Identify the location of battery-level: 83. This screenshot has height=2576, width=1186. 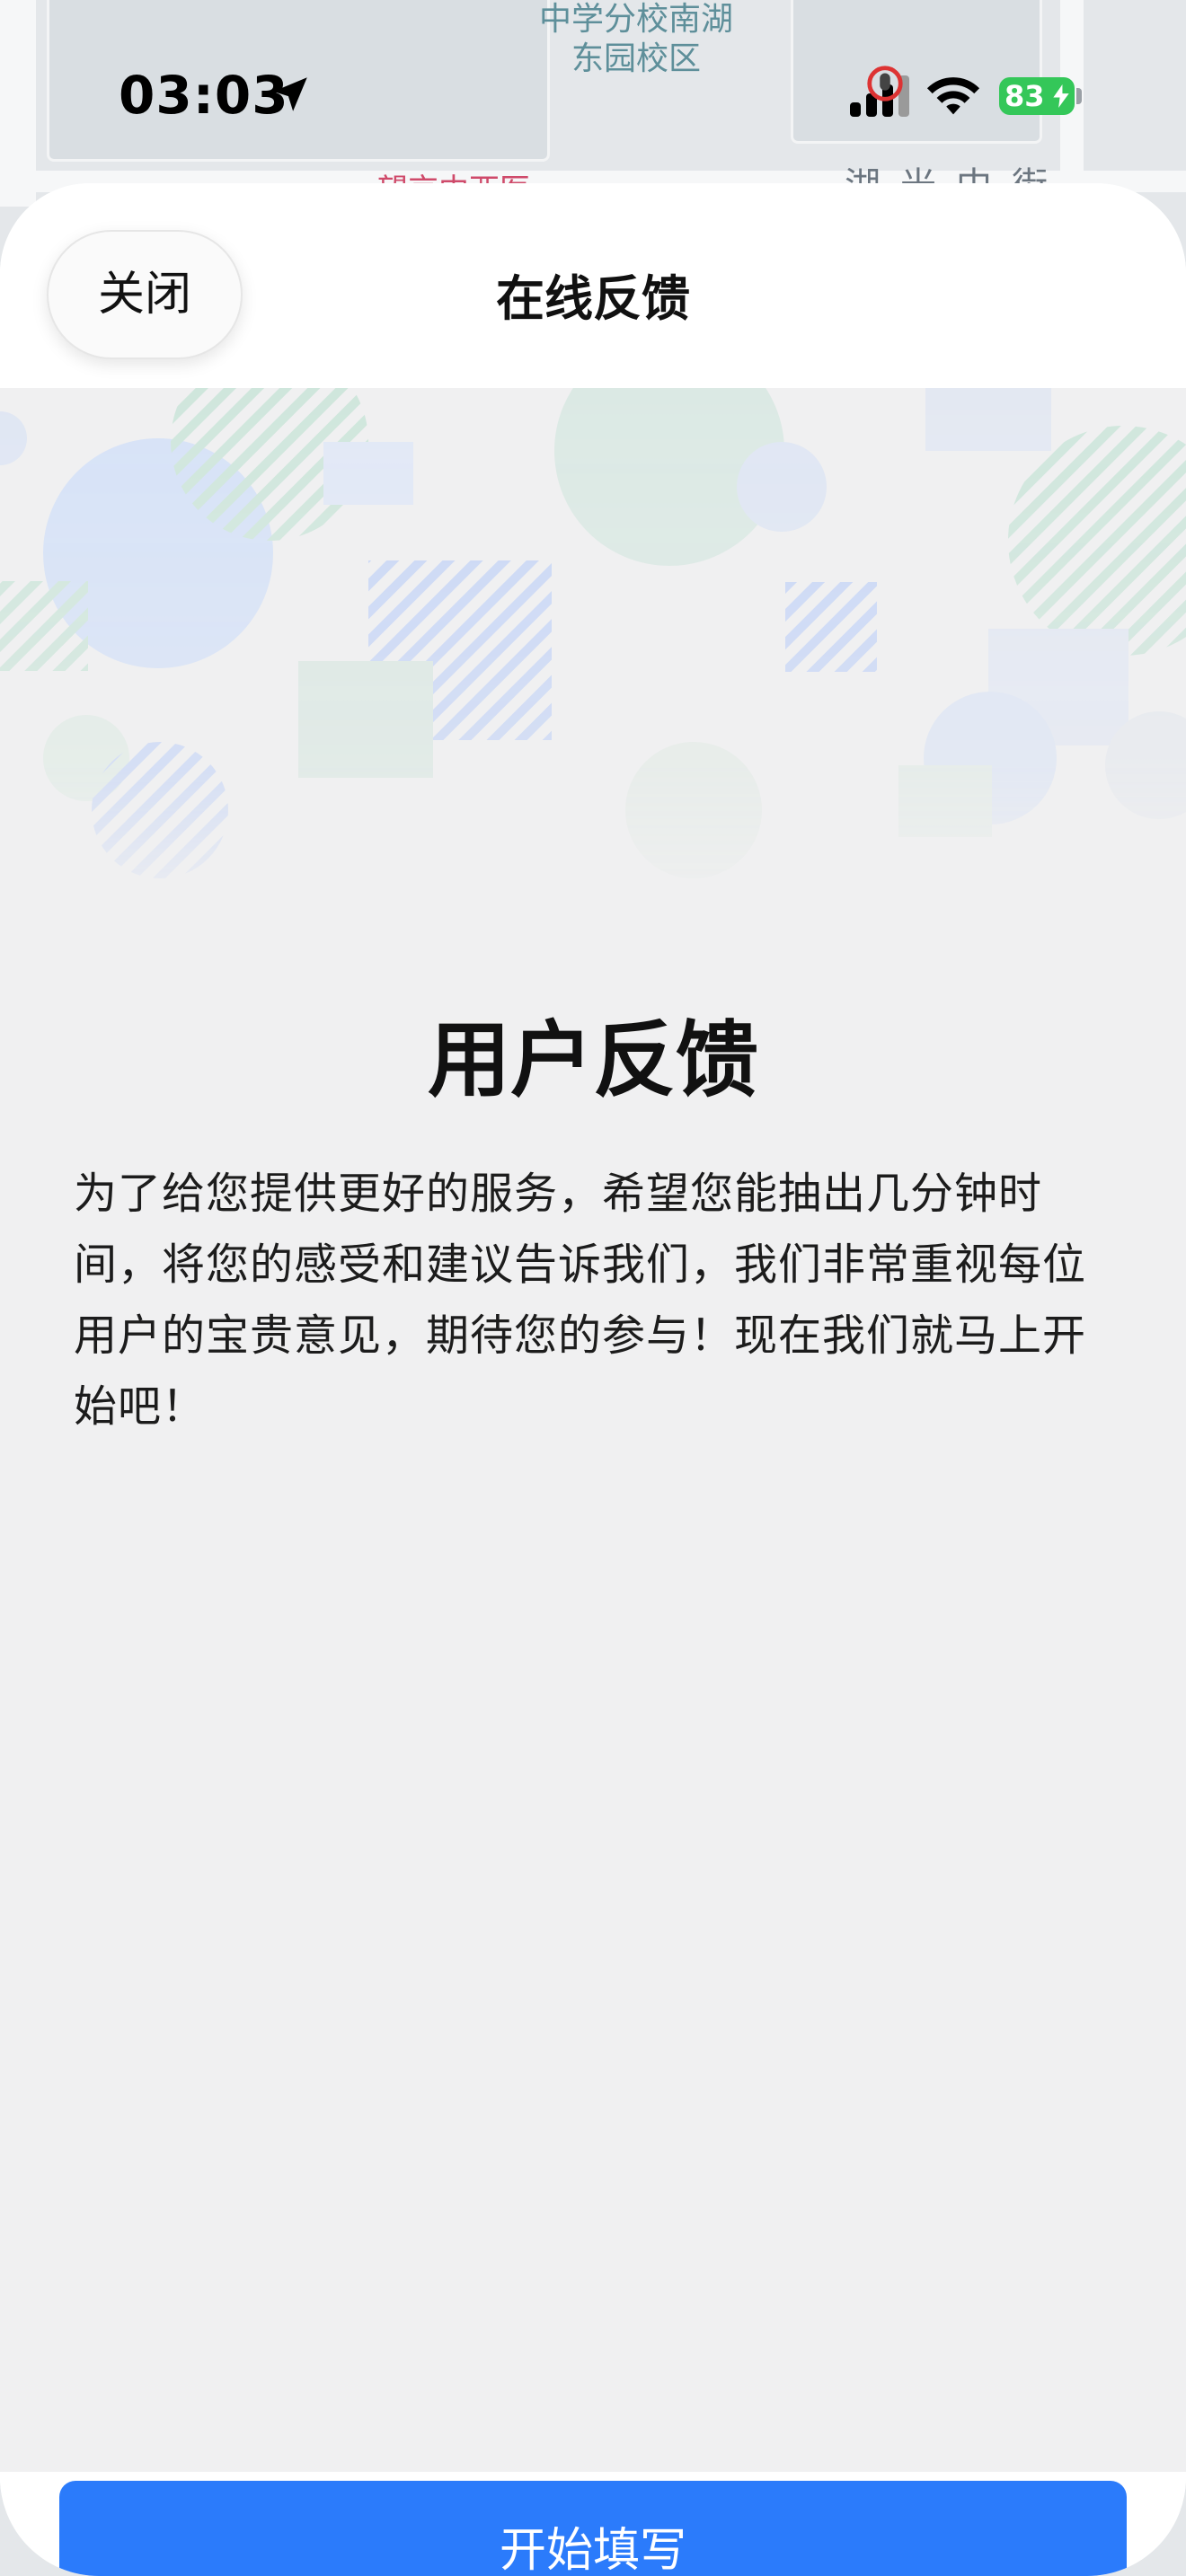
(1025, 96).